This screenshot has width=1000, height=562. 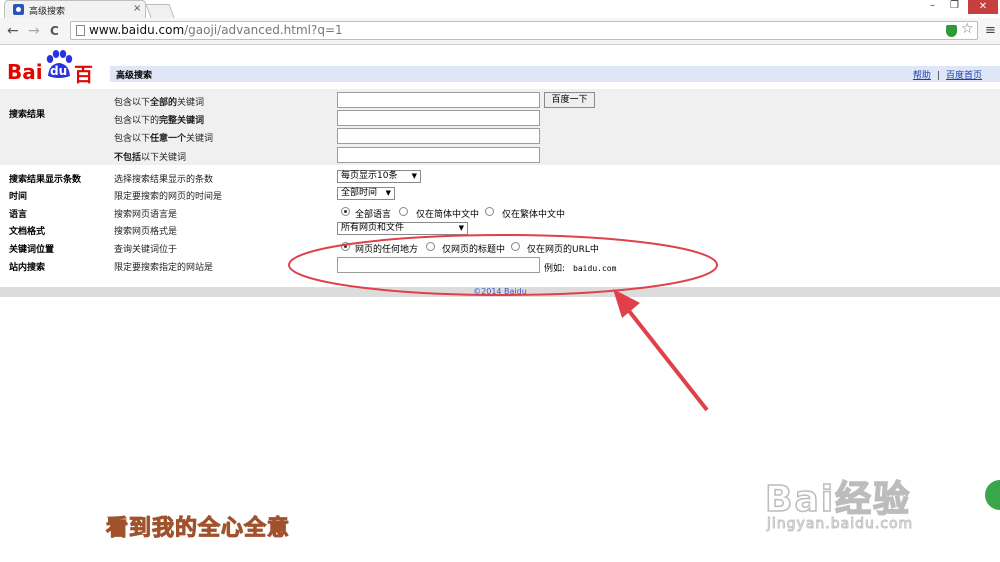 What do you see at coordinates (503, 265) in the screenshot?
I see `highlight-ellipse` at bounding box center [503, 265].